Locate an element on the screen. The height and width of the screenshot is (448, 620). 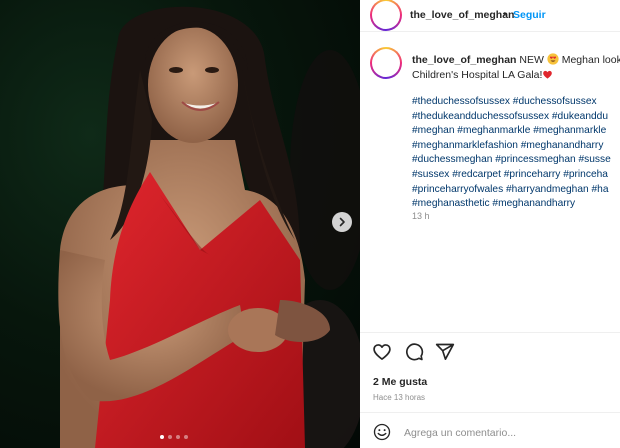
caption-timestamp: 13 h is located at coordinates (421, 216).